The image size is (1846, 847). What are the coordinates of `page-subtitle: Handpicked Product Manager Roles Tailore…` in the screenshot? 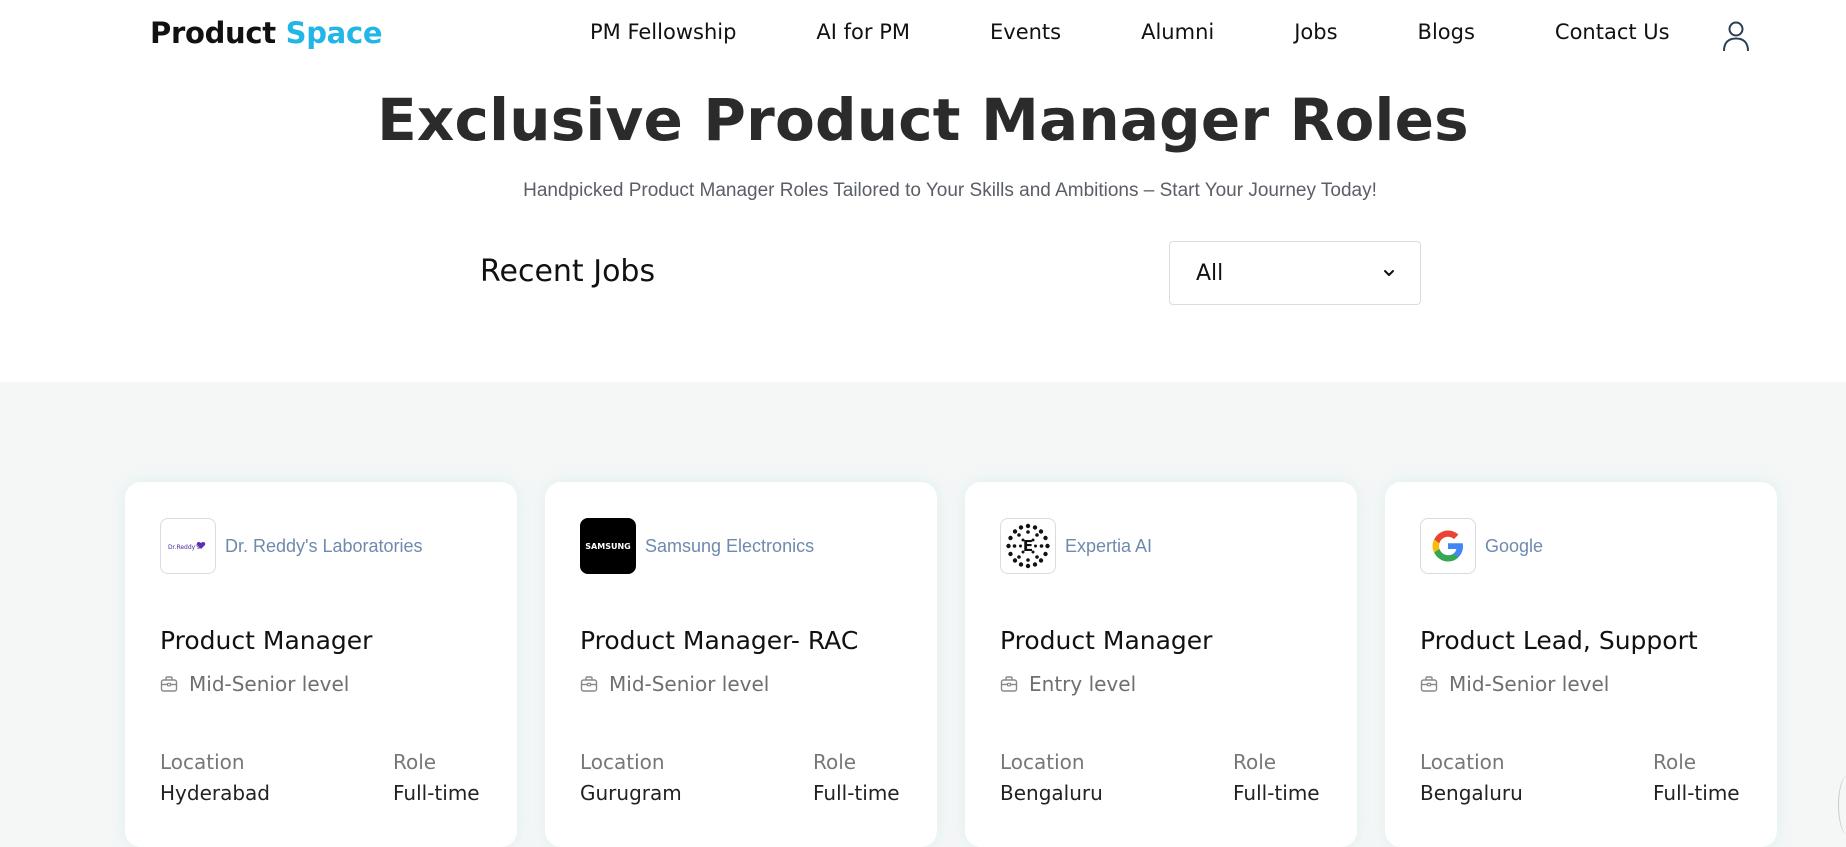 It's located at (950, 190).